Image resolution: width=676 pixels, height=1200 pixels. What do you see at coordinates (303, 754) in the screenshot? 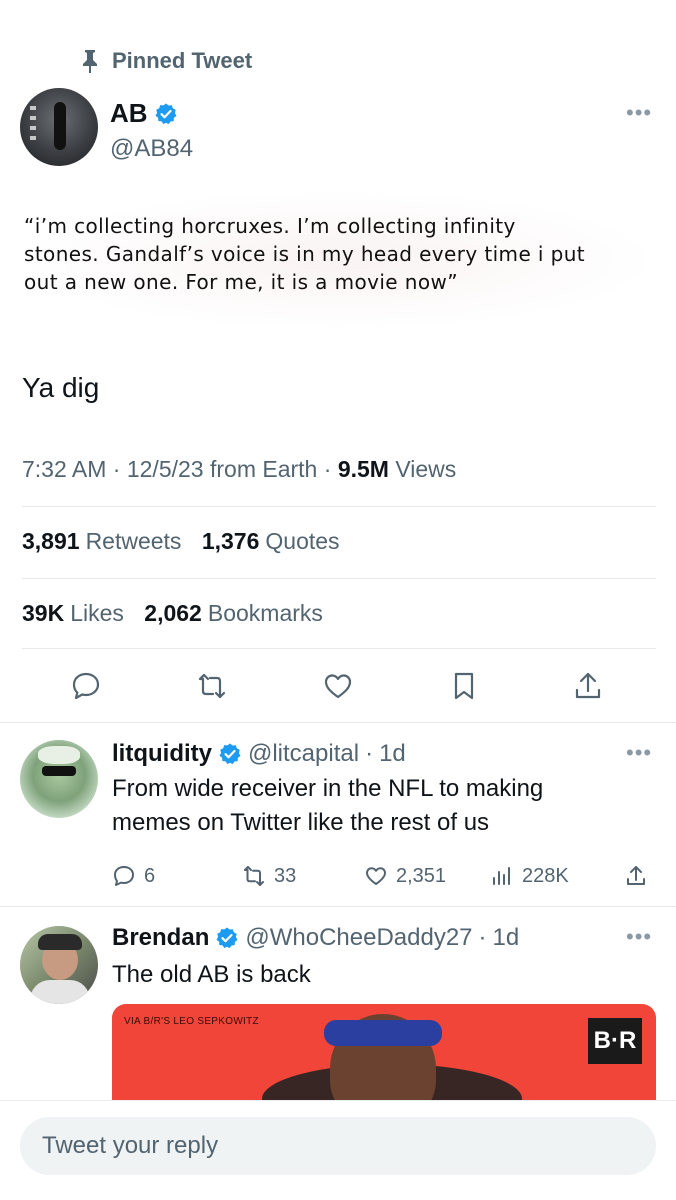
I see `reply-author-handle: @litcapital` at bounding box center [303, 754].